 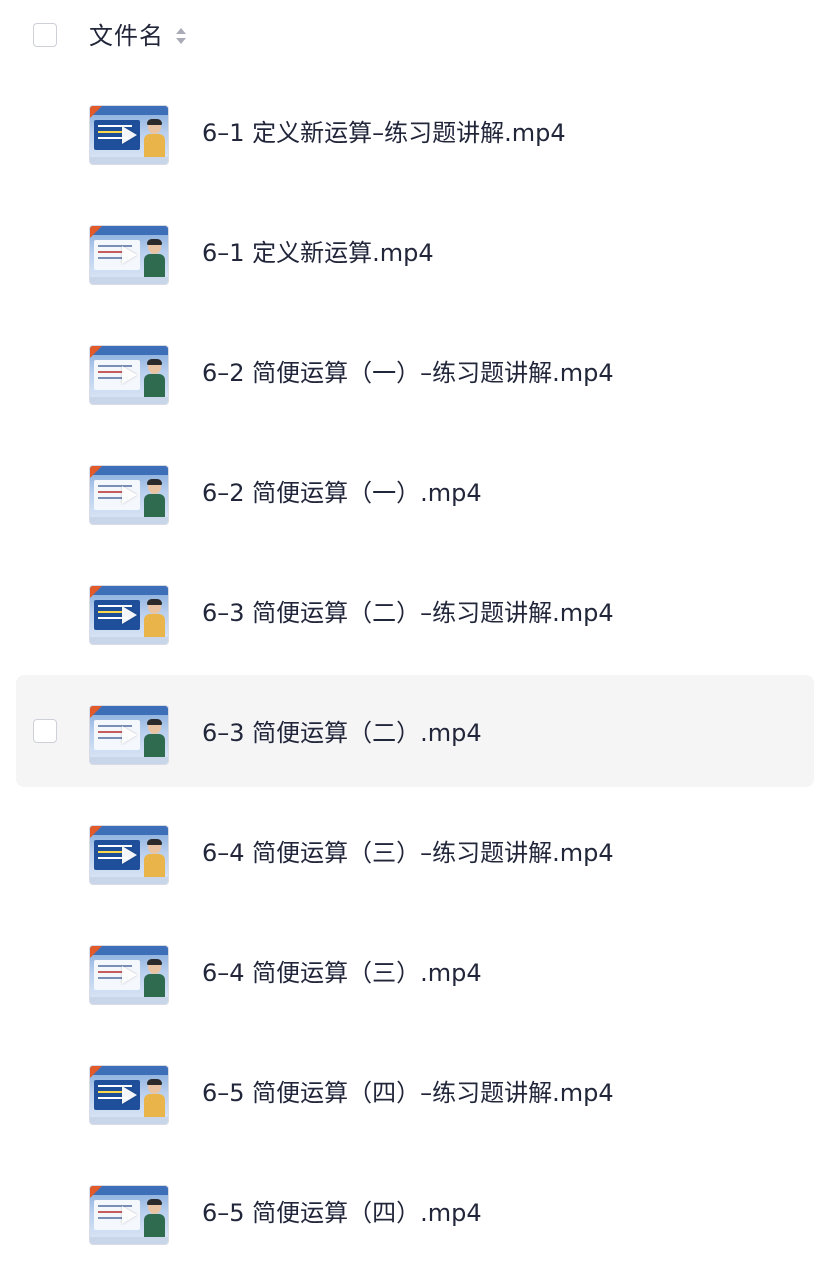 What do you see at coordinates (45, 35) in the screenshot?
I see `select-all-checkbox` at bounding box center [45, 35].